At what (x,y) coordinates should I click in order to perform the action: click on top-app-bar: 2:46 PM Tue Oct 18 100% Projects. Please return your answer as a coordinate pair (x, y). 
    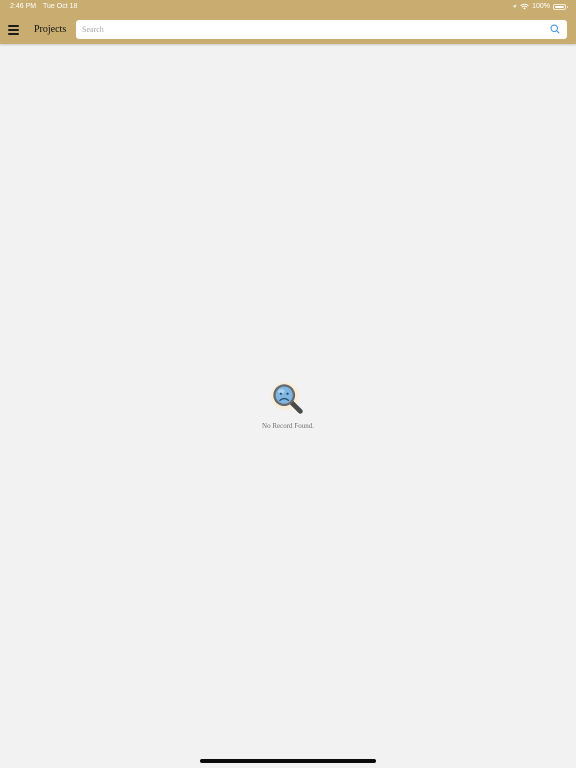
    Looking at the image, I should click on (288, 22).